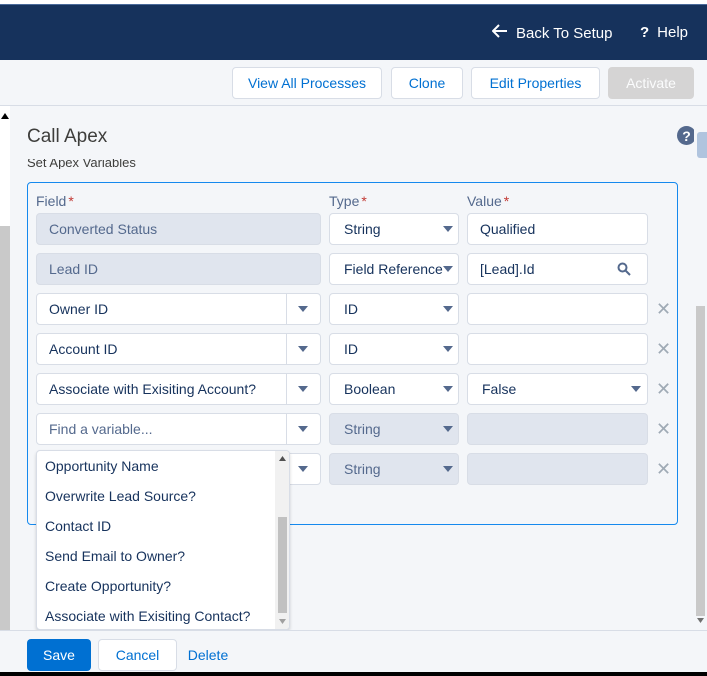  I want to click on dropdown-scrollbar, so click(282, 540).